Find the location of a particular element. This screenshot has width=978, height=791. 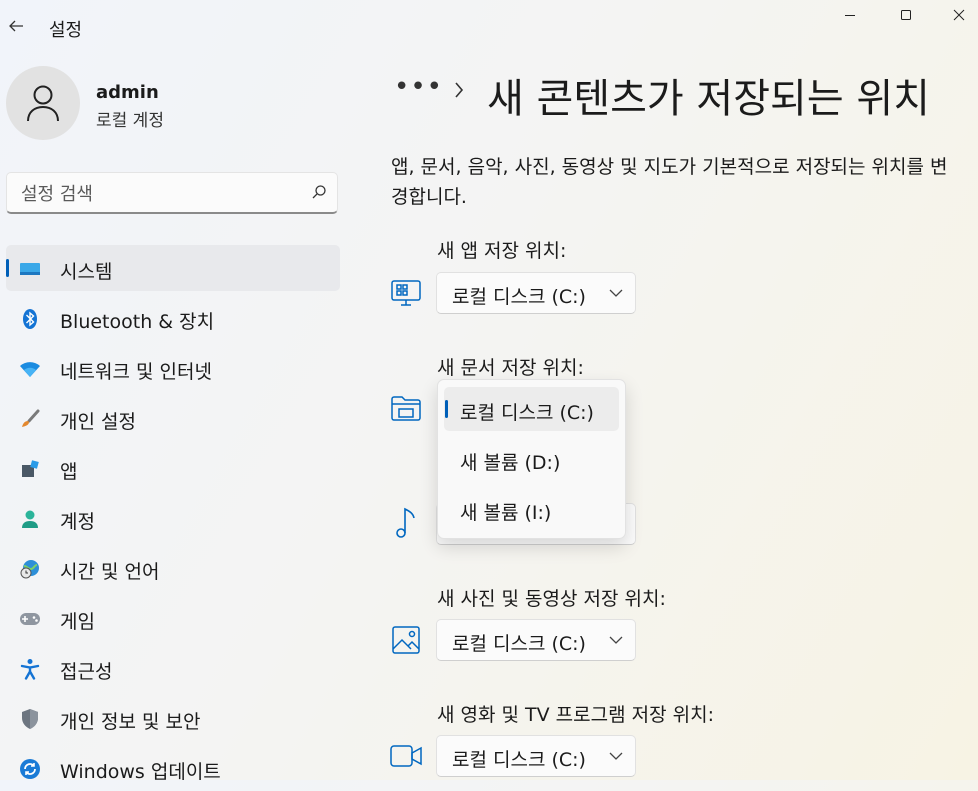

apps-icon is located at coordinates (30, 469).